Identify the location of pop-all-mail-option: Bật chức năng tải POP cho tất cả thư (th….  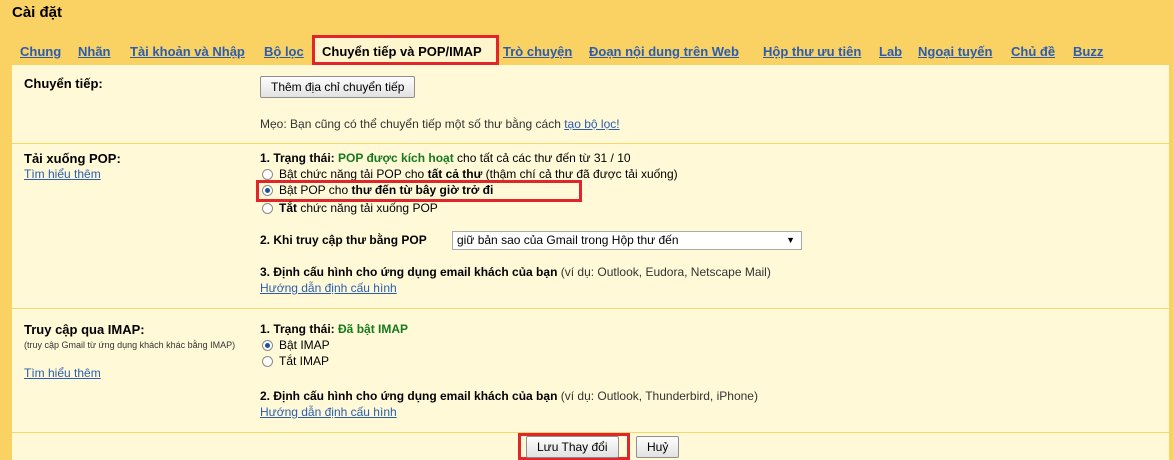
(478, 174).